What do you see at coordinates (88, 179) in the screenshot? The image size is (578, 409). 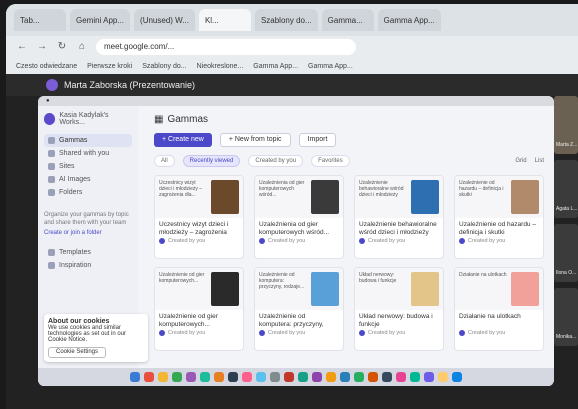 I see `sidebar-item-ai-images: AI Images` at bounding box center [88, 179].